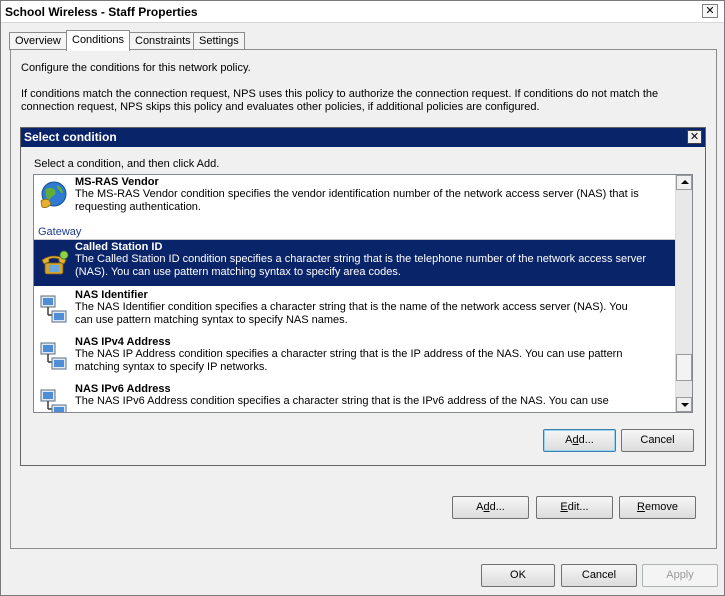  I want to click on tab-label: Constraints, so click(163, 41).